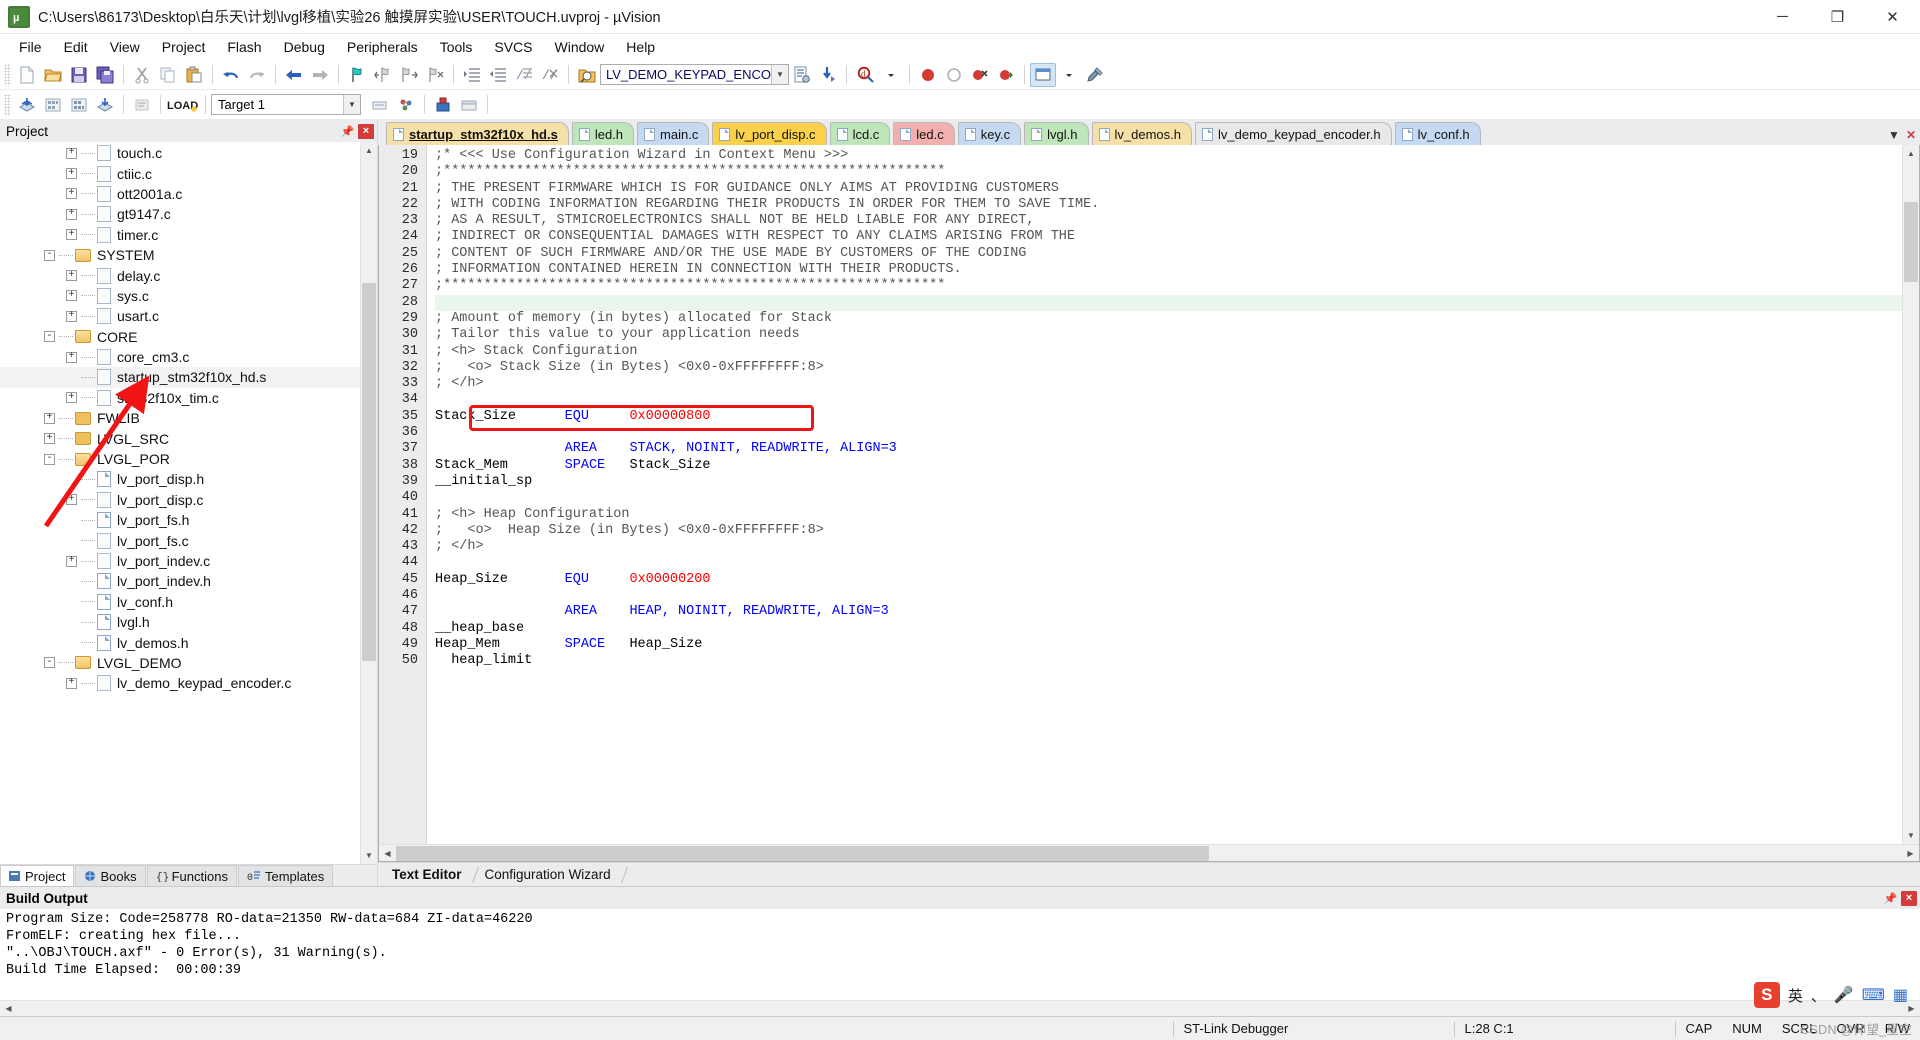 The height and width of the screenshot is (1040, 1920). What do you see at coordinates (180, 622) in the screenshot?
I see `tree-item-lvgl-h: lvgl.h` at bounding box center [180, 622].